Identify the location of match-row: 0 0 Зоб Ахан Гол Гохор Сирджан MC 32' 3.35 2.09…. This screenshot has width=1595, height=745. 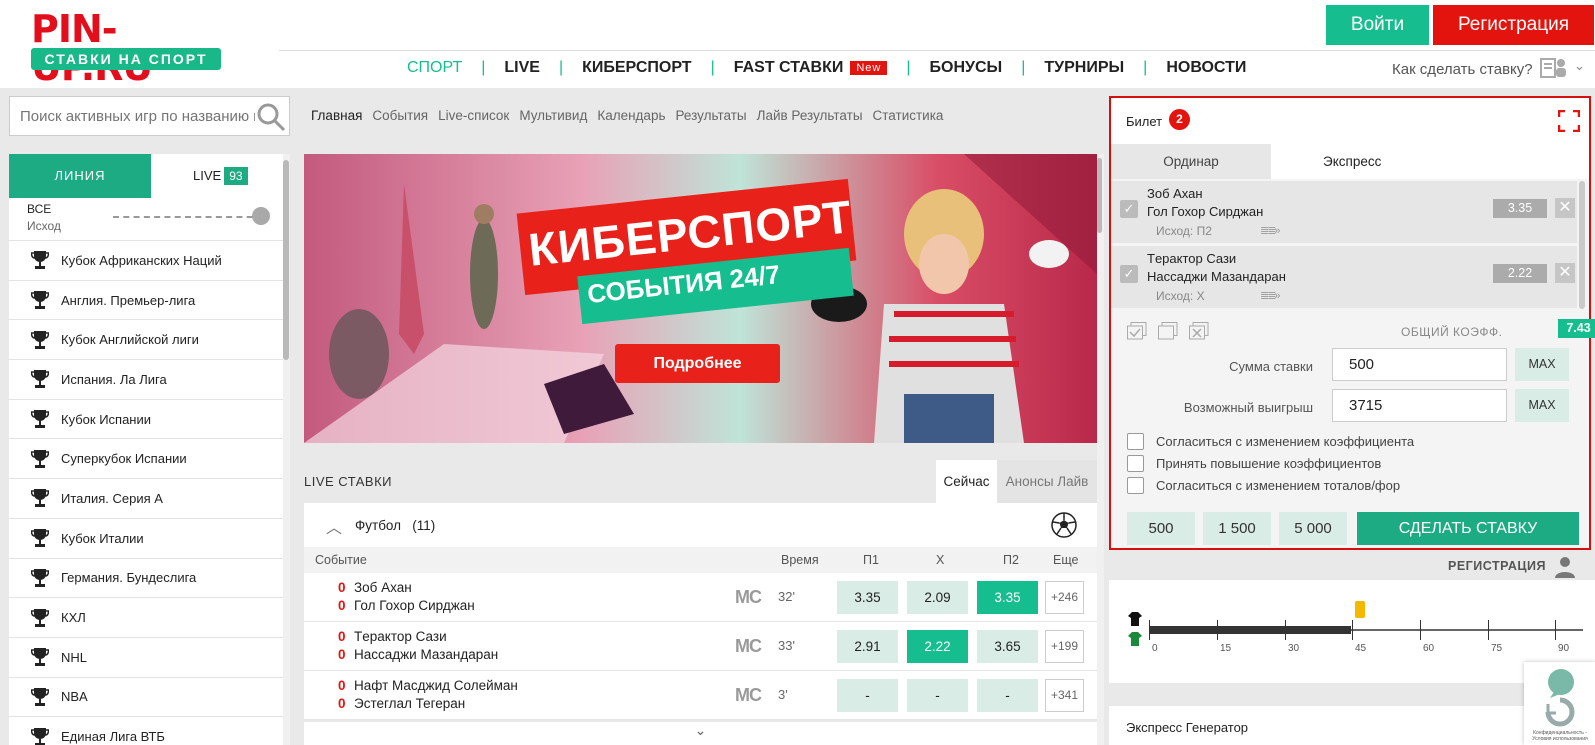
(700, 597).